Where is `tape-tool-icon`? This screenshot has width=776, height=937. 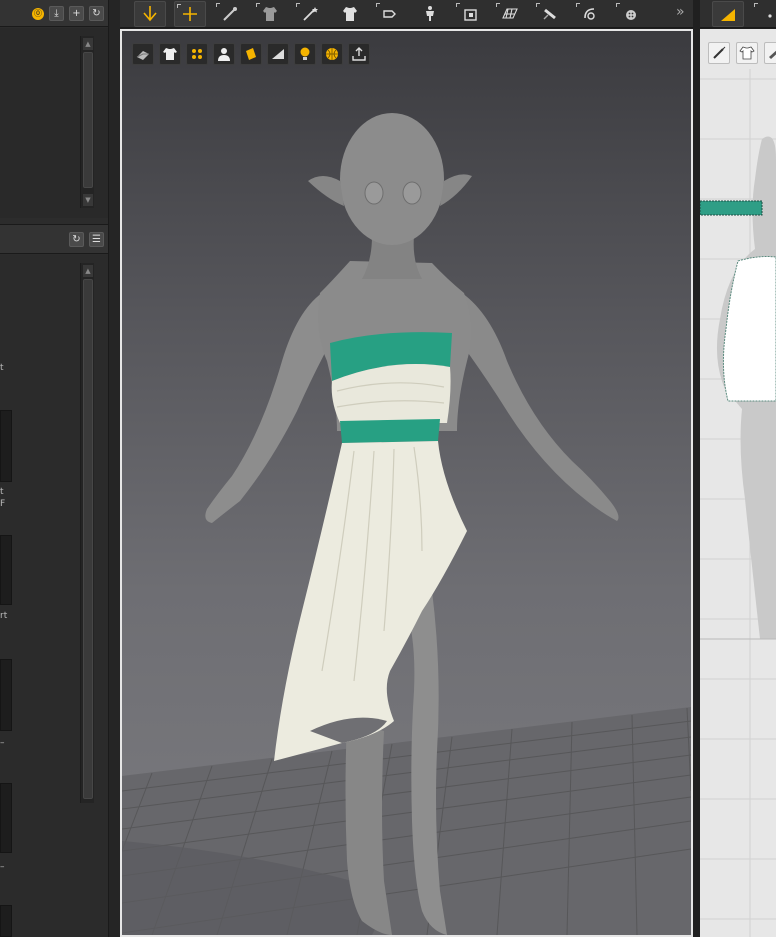
tape-tool-icon is located at coordinates (550, 14).